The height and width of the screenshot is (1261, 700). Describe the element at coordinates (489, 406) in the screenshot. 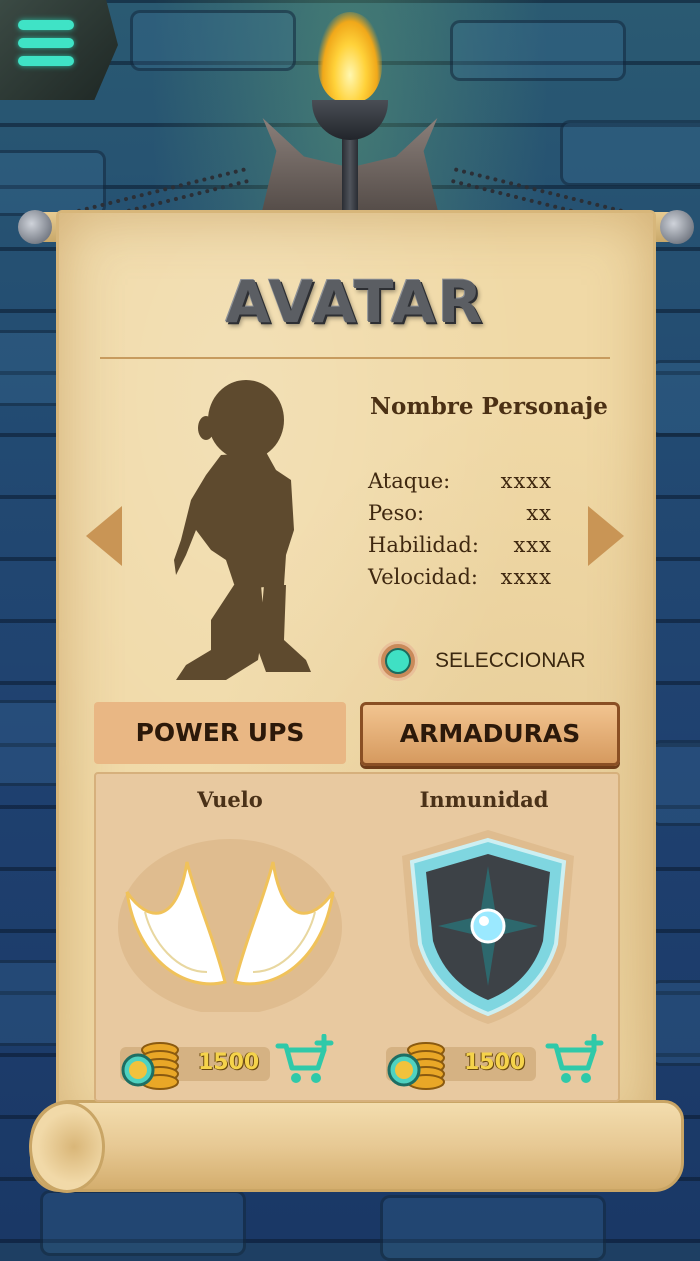

I see `character-name: Nombre Personaje` at that location.